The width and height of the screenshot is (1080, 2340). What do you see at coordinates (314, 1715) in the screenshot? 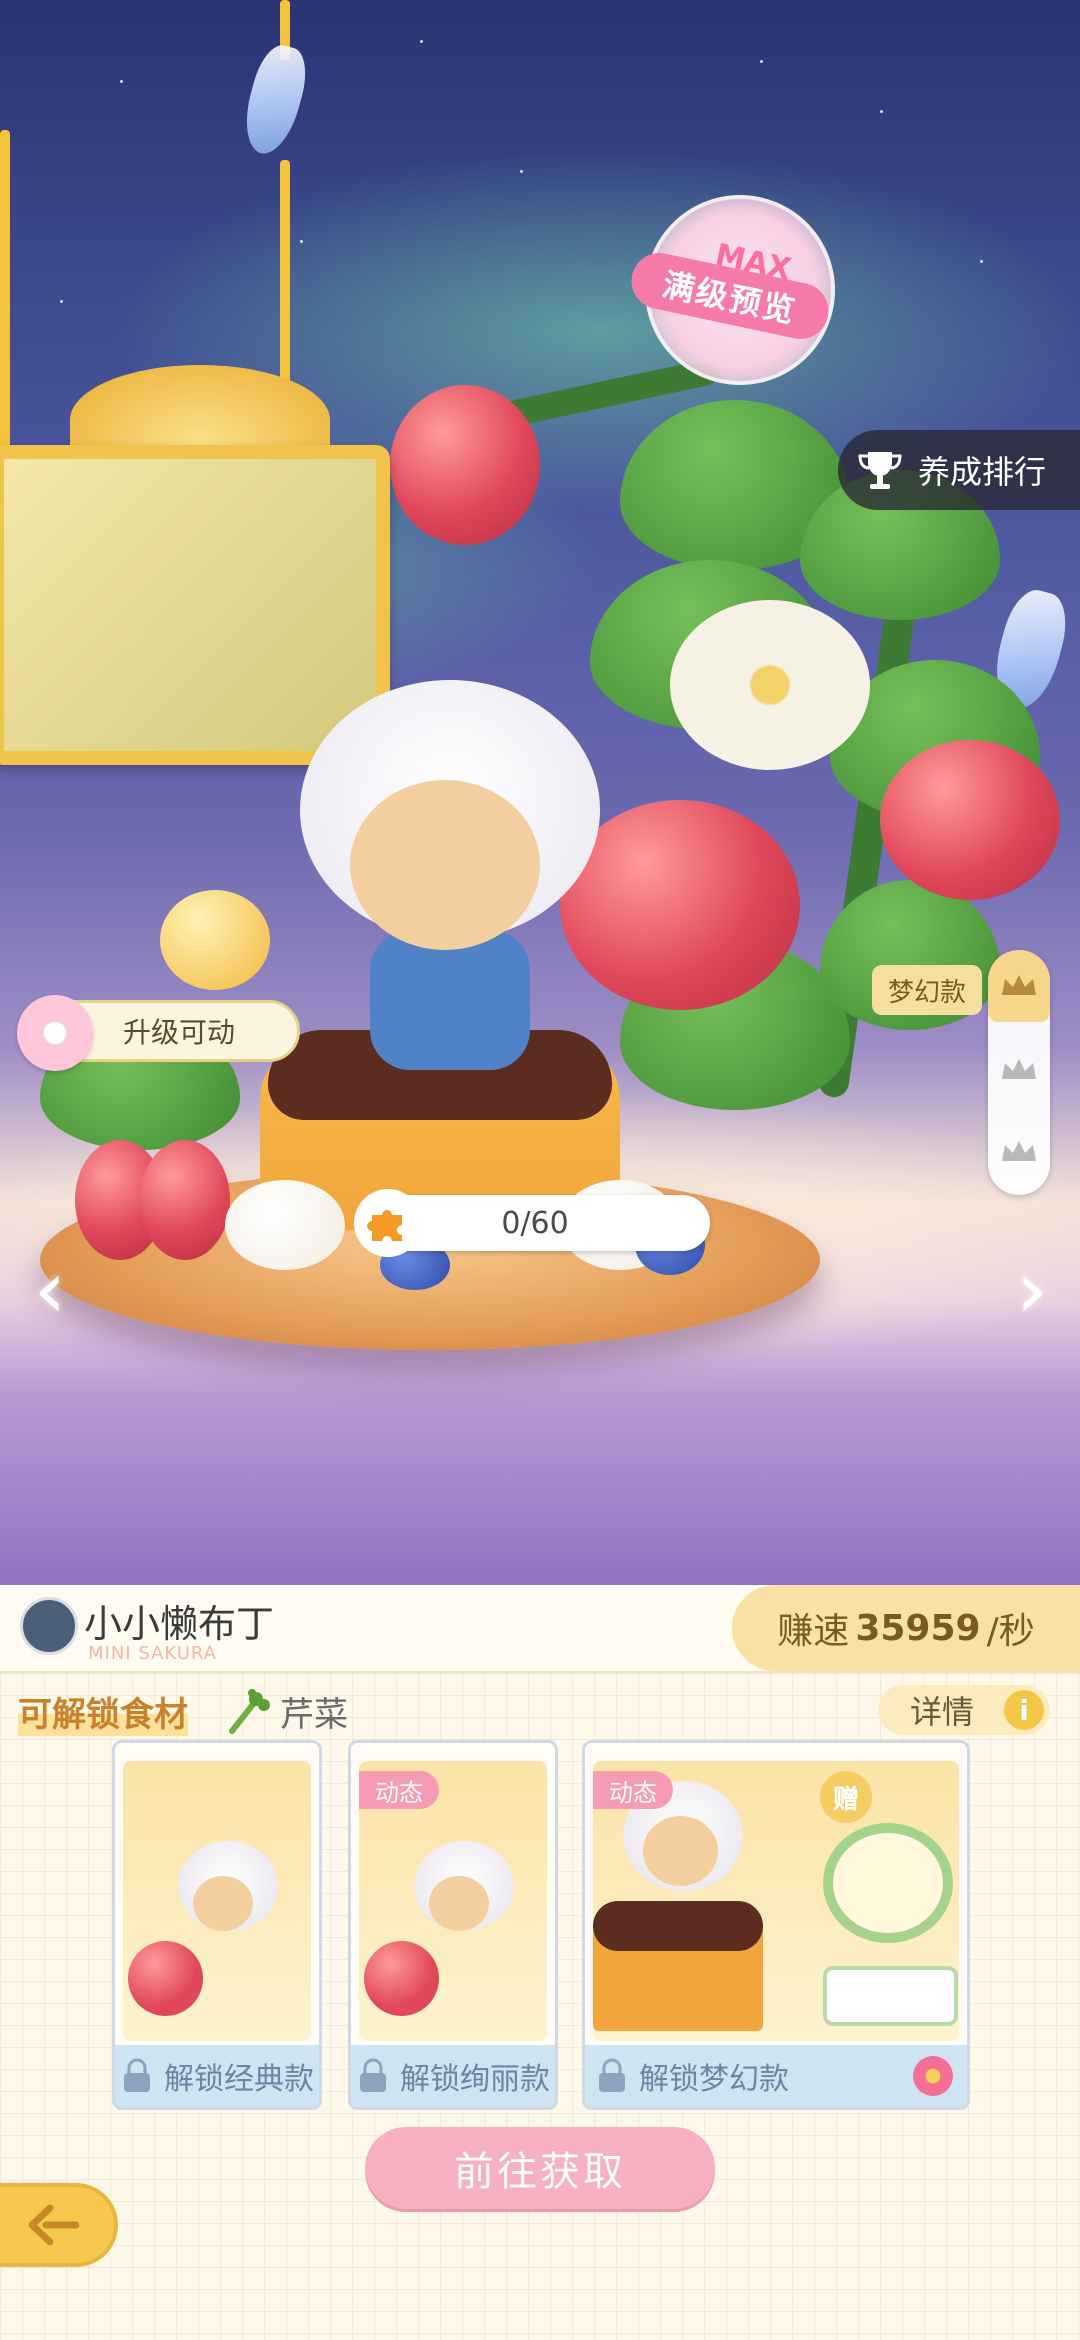
I see `ingredient-name: 芹菜` at bounding box center [314, 1715].